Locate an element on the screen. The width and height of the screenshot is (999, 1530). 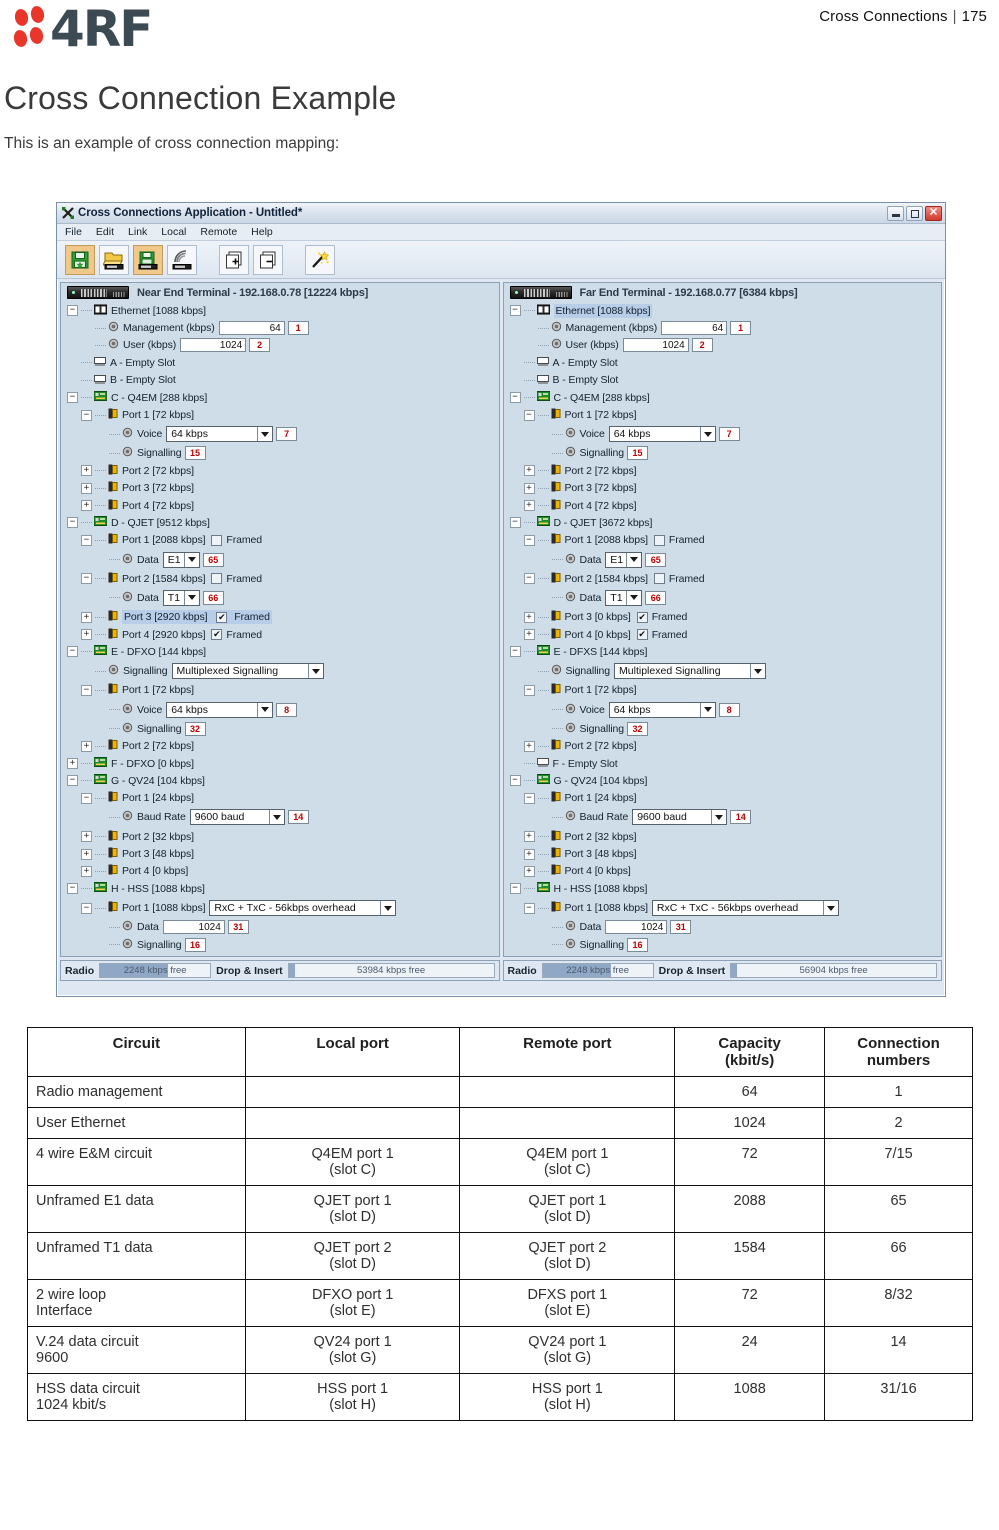
tree-node-slot-f: F - Empty Slot is located at coordinates (725, 763).